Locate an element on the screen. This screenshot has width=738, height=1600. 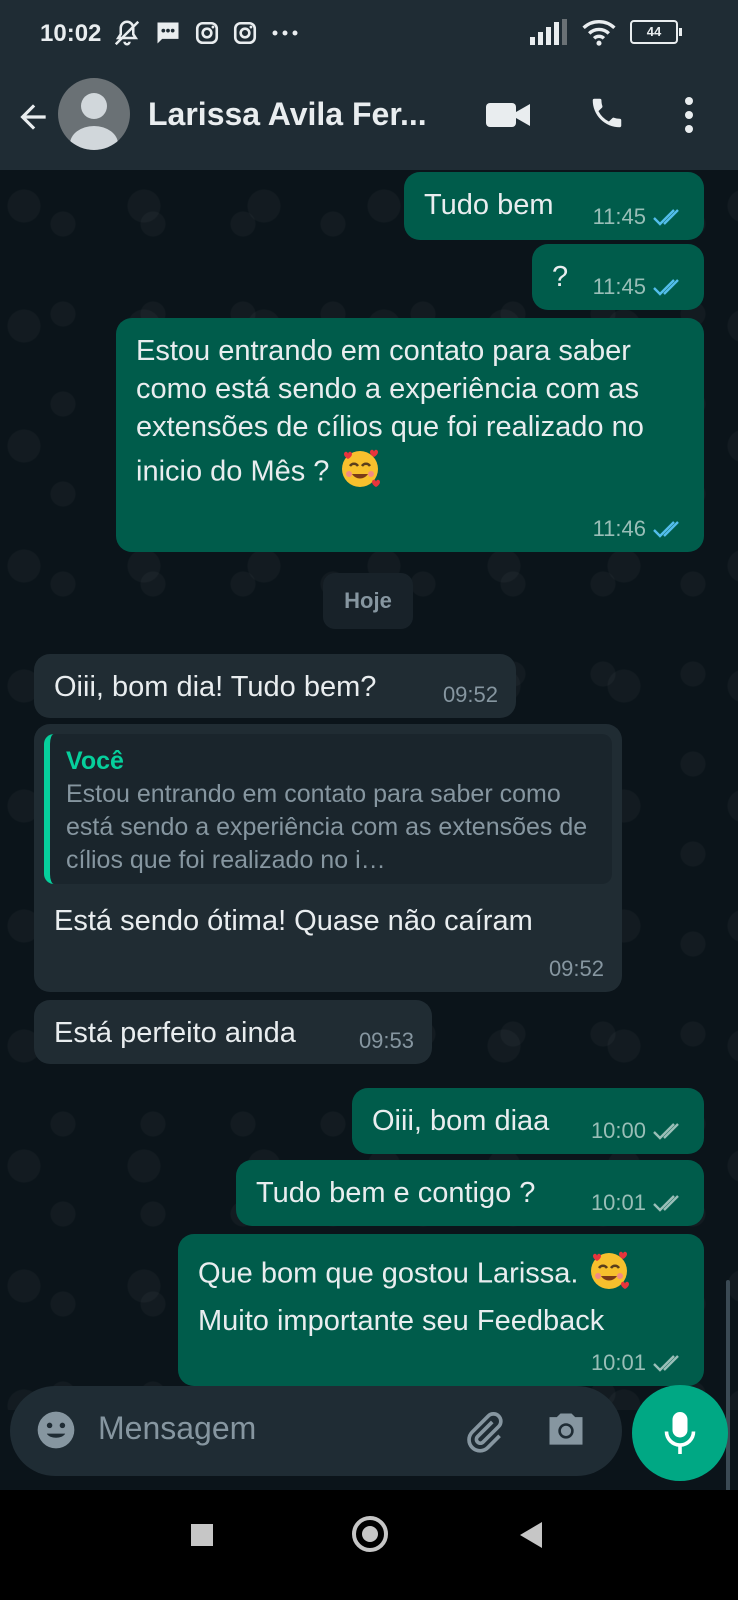
battery-indicator: 44 is located at coordinates (656, 32).